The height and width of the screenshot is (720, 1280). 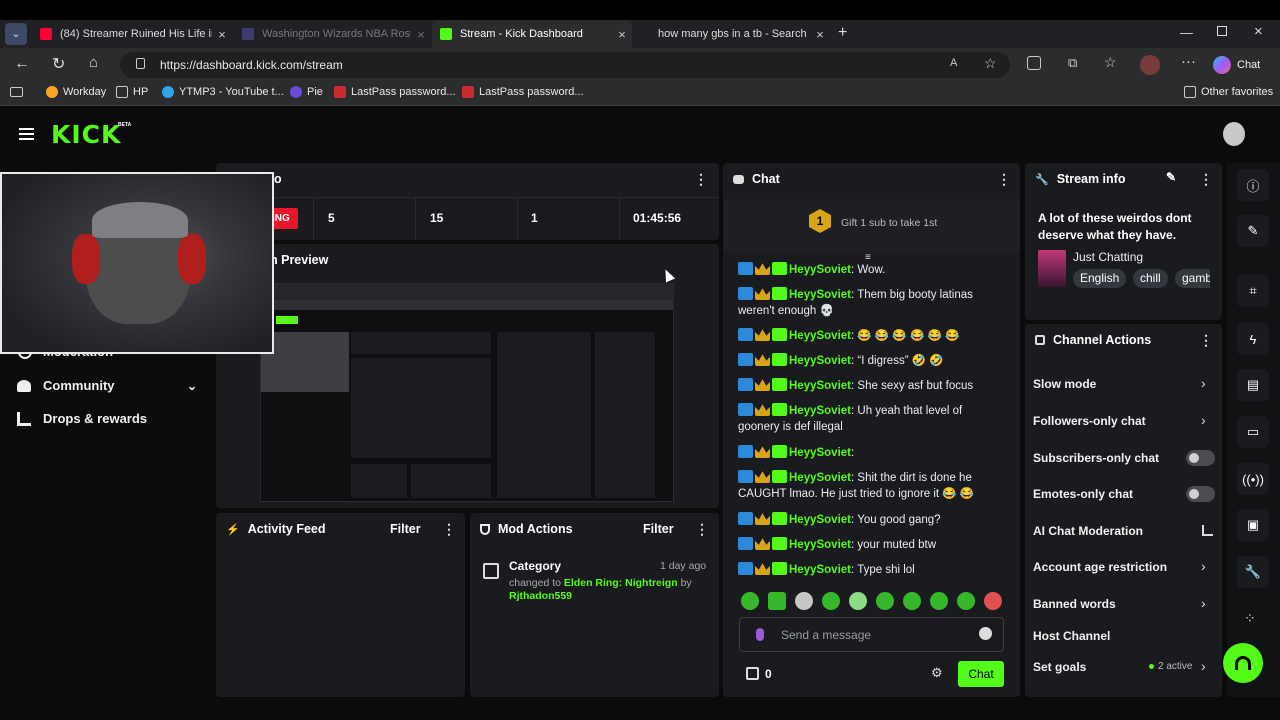 What do you see at coordinates (1200, 458) in the screenshot?
I see `subscribers-only-toggle` at bounding box center [1200, 458].